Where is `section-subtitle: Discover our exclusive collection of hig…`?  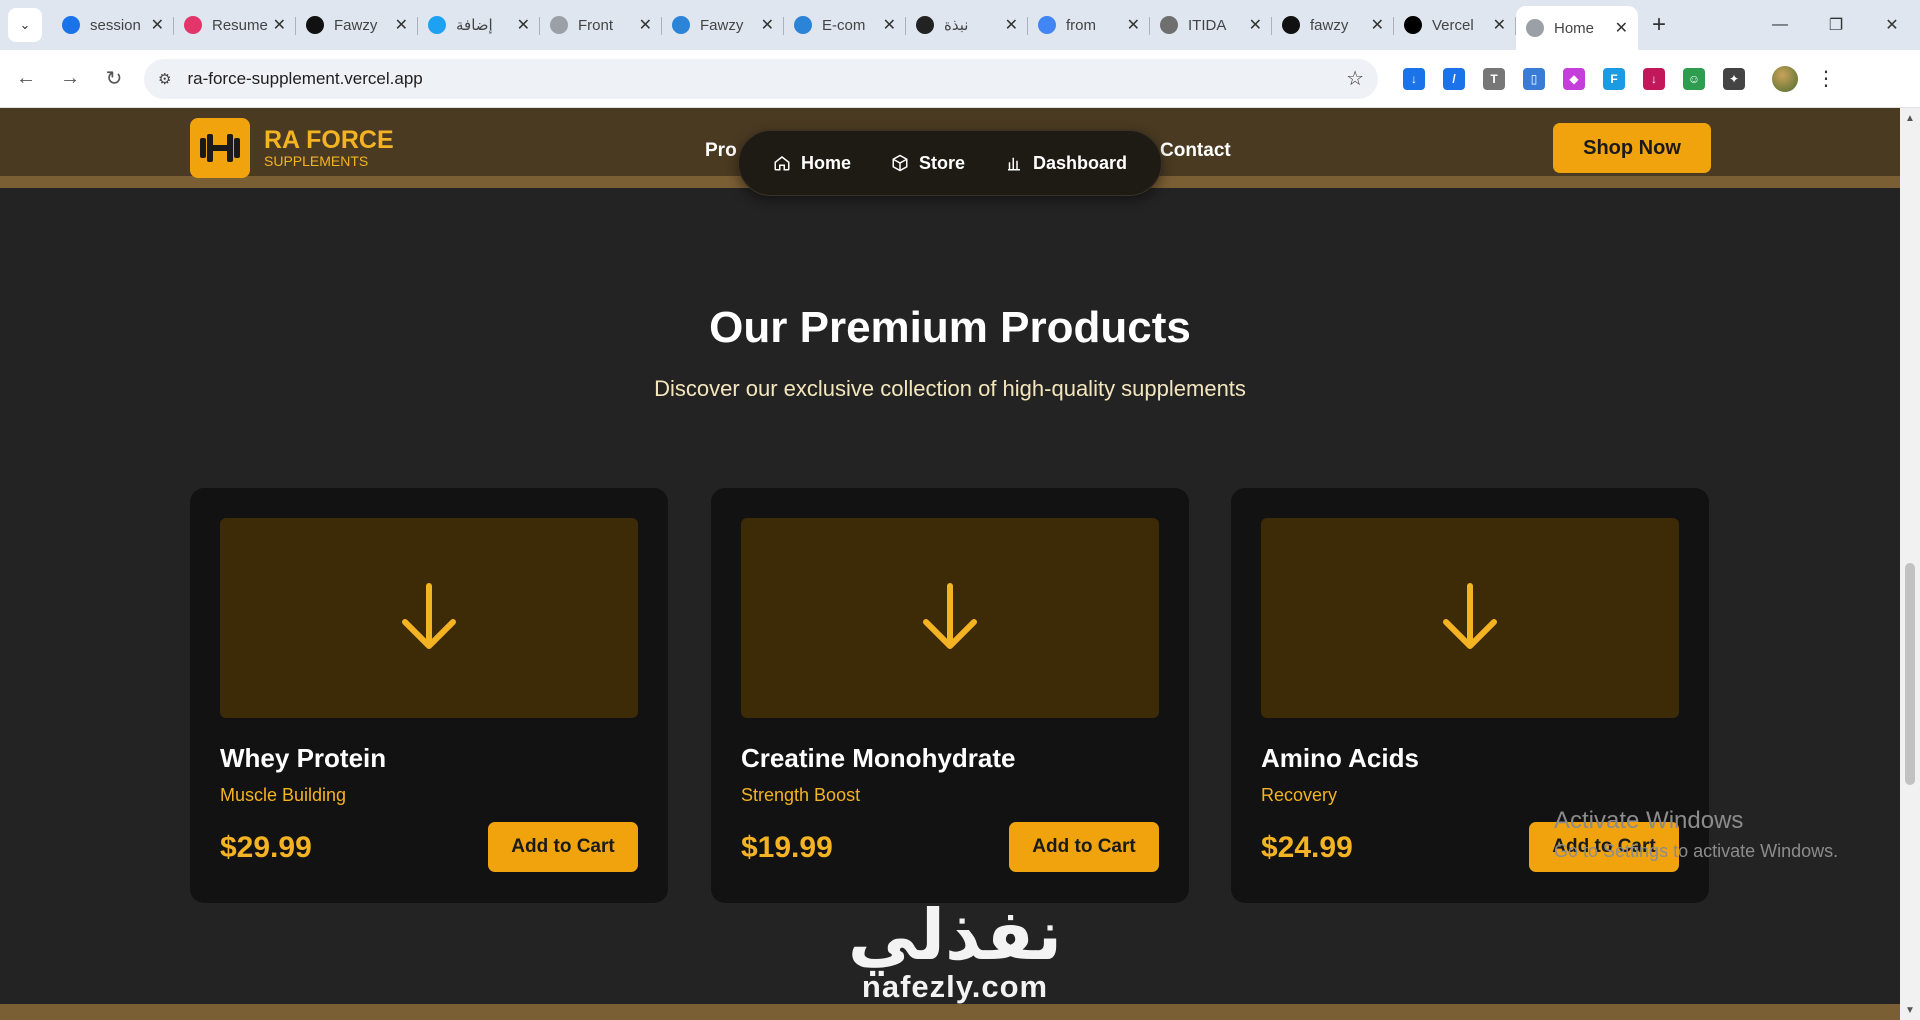 section-subtitle: Discover our exclusive collection of hig… is located at coordinates (950, 388).